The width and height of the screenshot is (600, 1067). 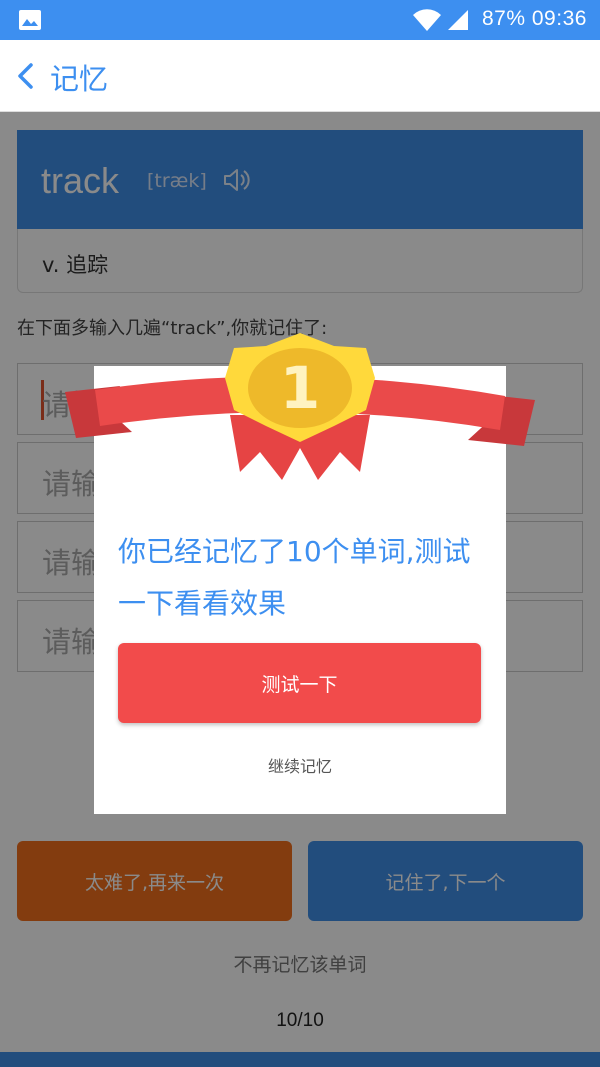 What do you see at coordinates (79, 79) in the screenshot?
I see `page-title: 记忆` at bounding box center [79, 79].